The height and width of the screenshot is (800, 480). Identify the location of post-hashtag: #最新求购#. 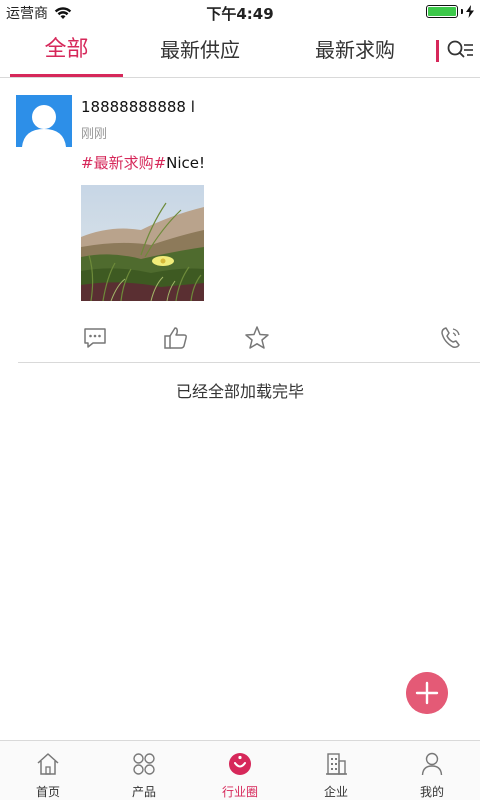
(123, 163).